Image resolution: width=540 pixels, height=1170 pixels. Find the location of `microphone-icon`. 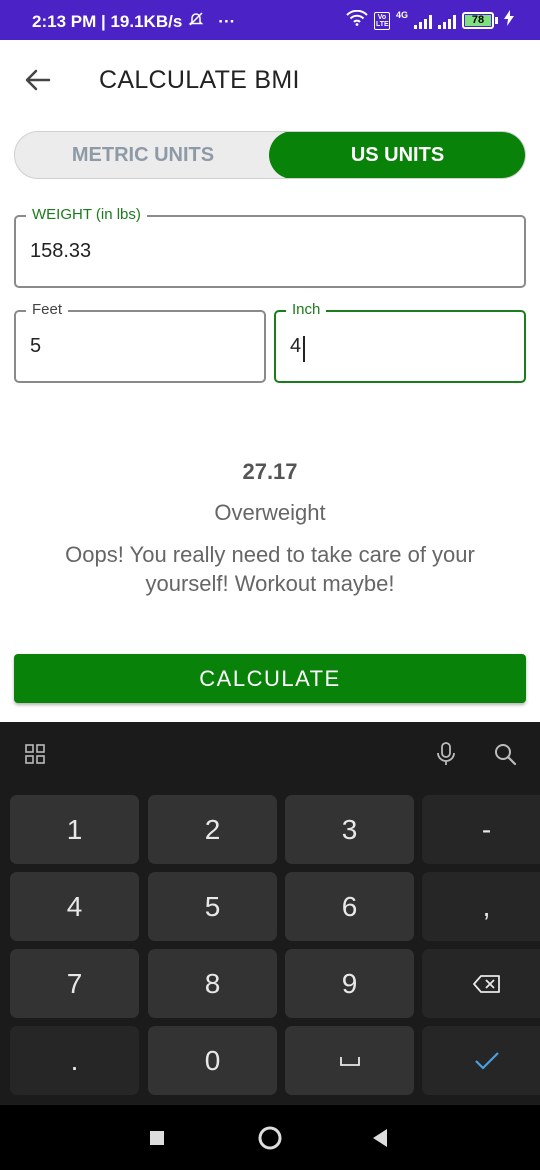

microphone-icon is located at coordinates (446, 754).